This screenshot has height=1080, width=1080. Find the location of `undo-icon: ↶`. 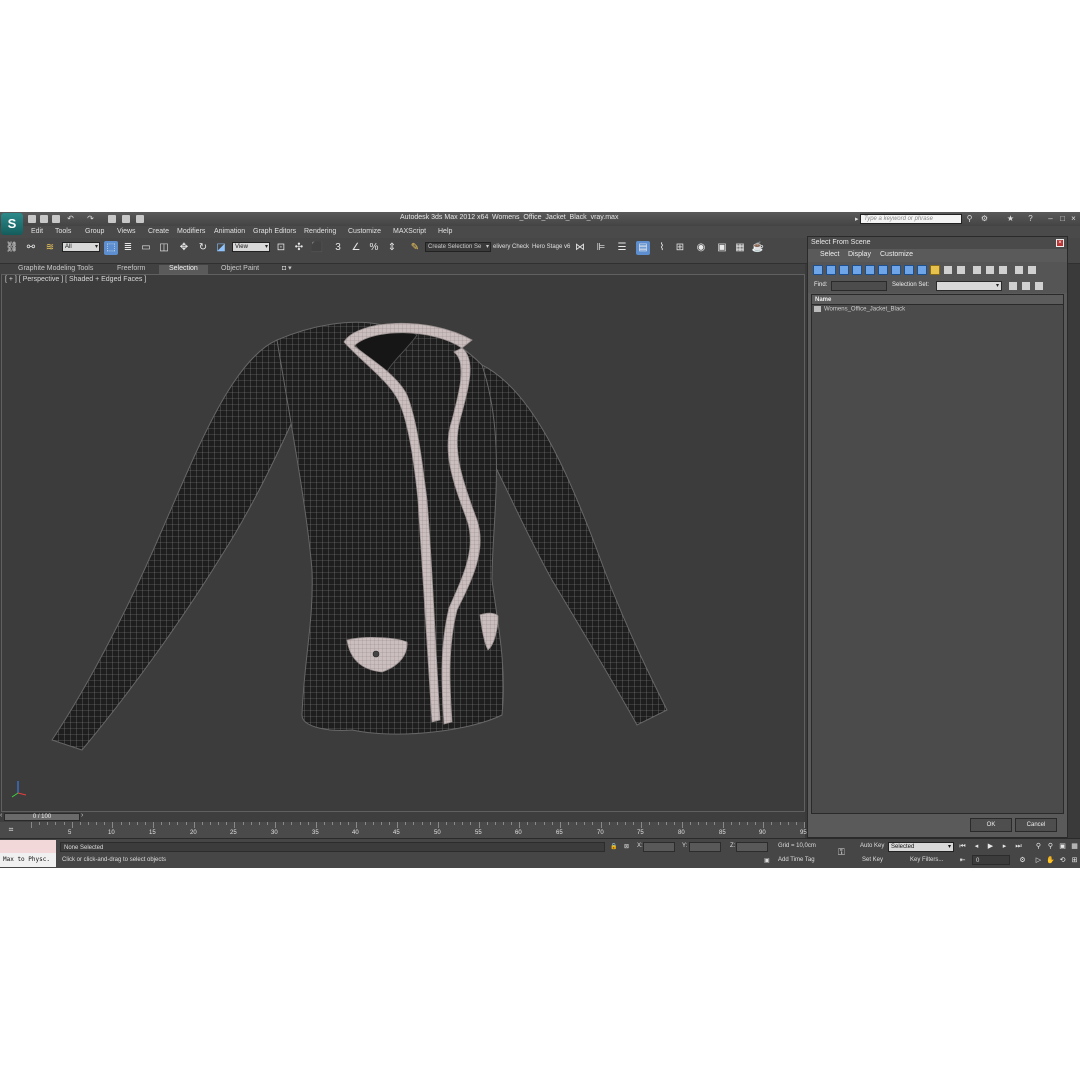

undo-icon: ↶ is located at coordinates (70, 218).